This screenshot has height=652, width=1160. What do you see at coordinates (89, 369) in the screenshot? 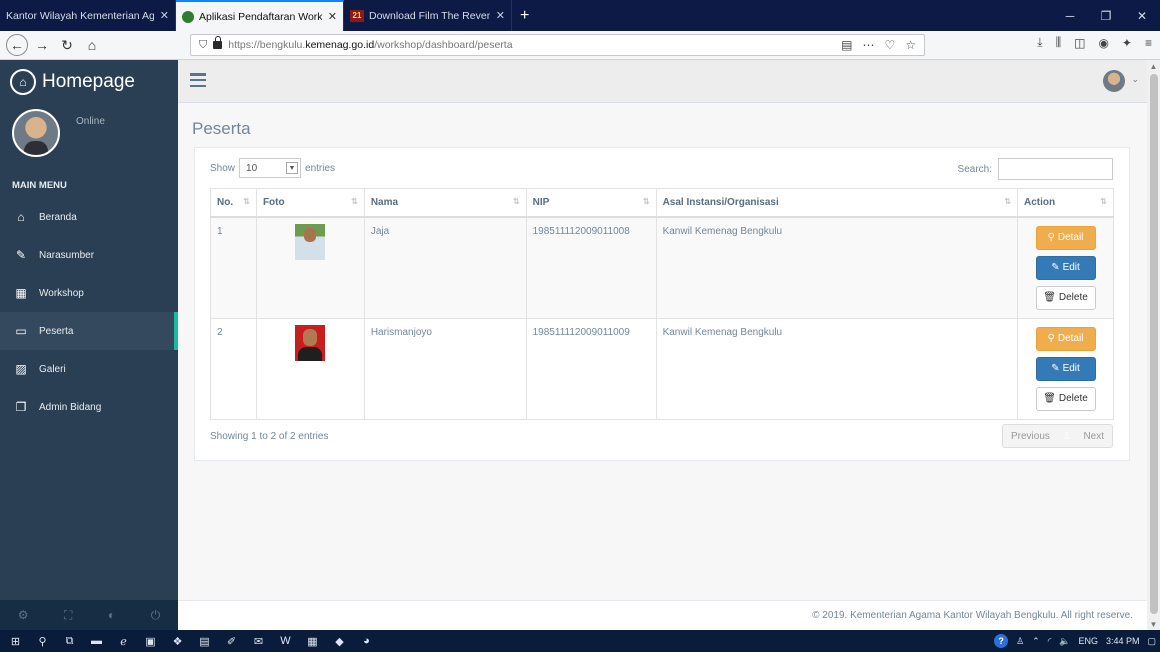
I see `sidebar-item-galeri: ▨ Galeri` at bounding box center [89, 369].